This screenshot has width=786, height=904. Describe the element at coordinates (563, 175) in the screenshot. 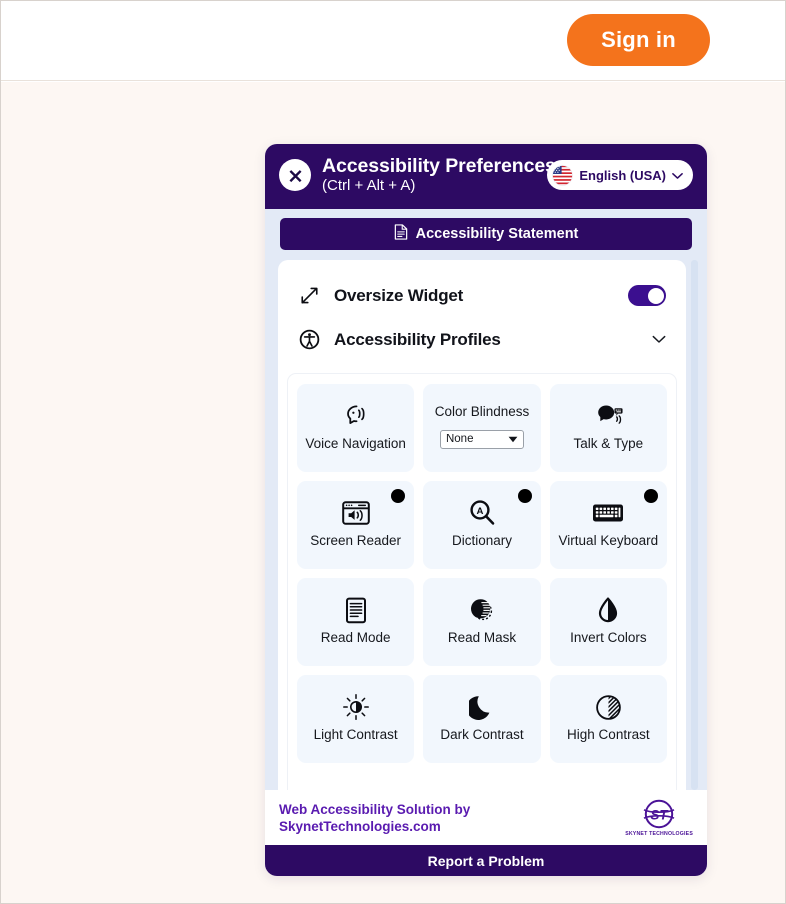

I see `us-flag-icon` at that location.